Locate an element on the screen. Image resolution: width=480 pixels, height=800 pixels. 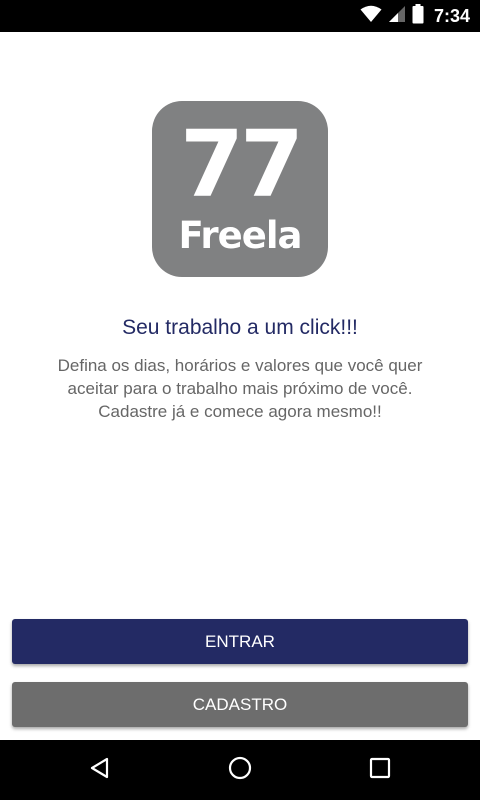
logo-number: 77 is located at coordinates (241, 164).